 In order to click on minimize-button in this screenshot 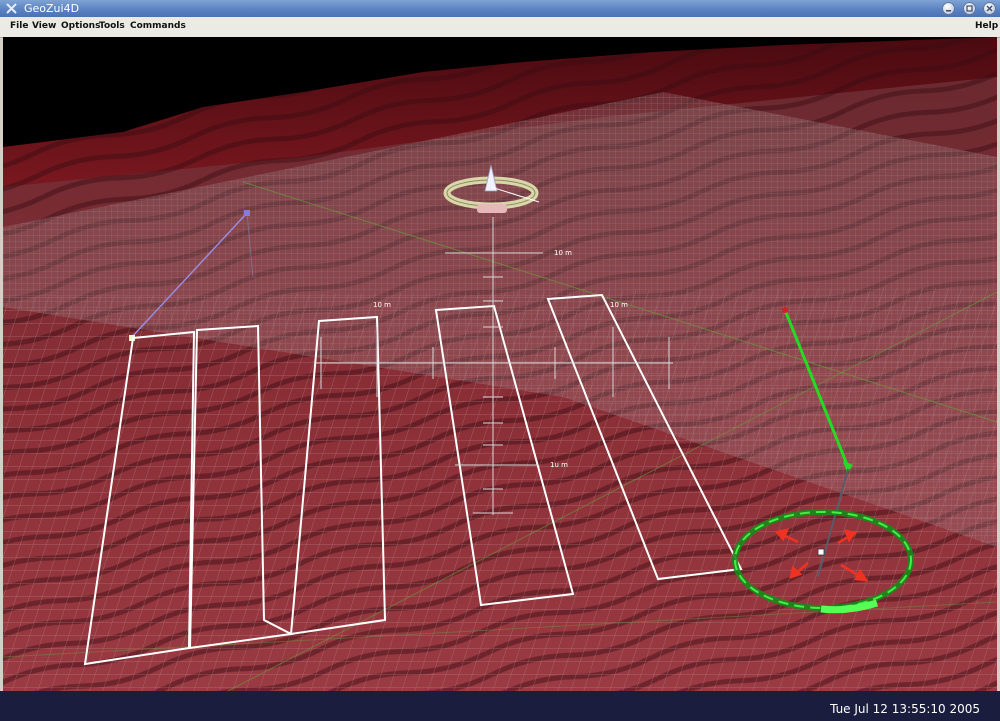, I will do `click(948, 8)`.